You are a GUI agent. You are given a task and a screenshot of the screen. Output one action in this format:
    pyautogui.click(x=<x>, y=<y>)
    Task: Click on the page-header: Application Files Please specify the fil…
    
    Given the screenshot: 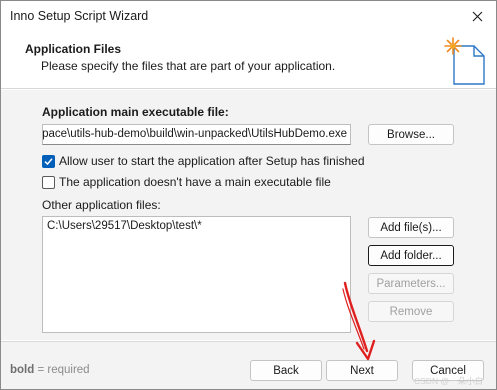 What is the action you would take?
    pyautogui.click(x=248, y=60)
    